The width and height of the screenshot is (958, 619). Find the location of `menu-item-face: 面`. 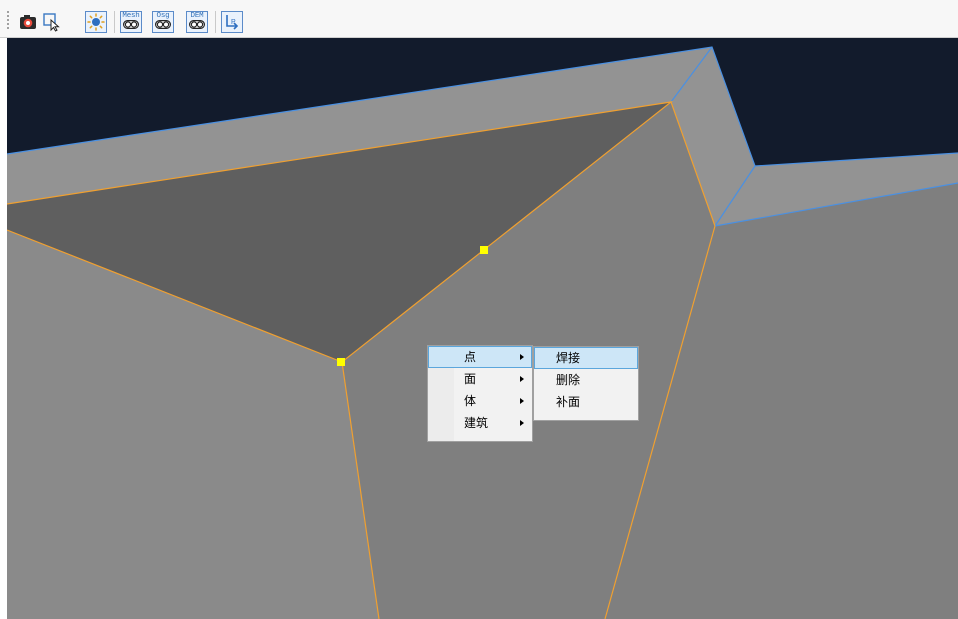

menu-item-face: 面 is located at coordinates (480, 379).